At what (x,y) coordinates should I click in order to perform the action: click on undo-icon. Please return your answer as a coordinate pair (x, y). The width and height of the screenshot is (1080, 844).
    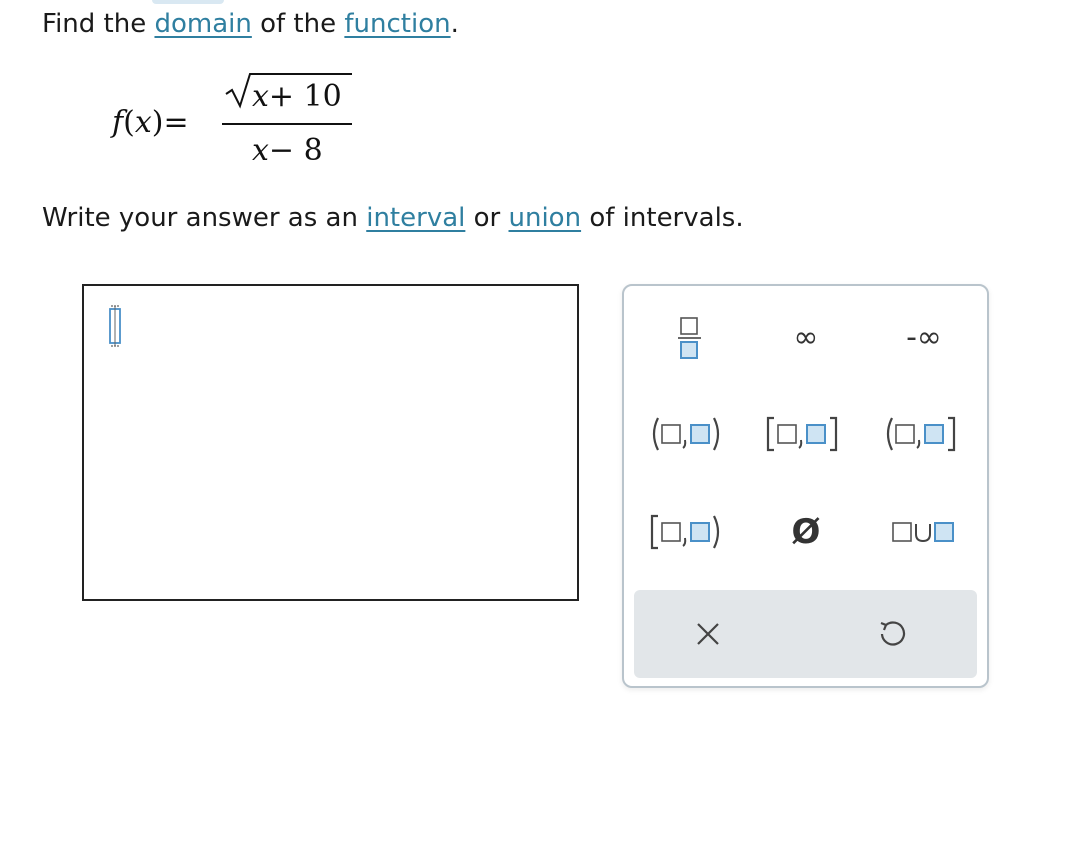
    Looking at the image, I should click on (893, 633).